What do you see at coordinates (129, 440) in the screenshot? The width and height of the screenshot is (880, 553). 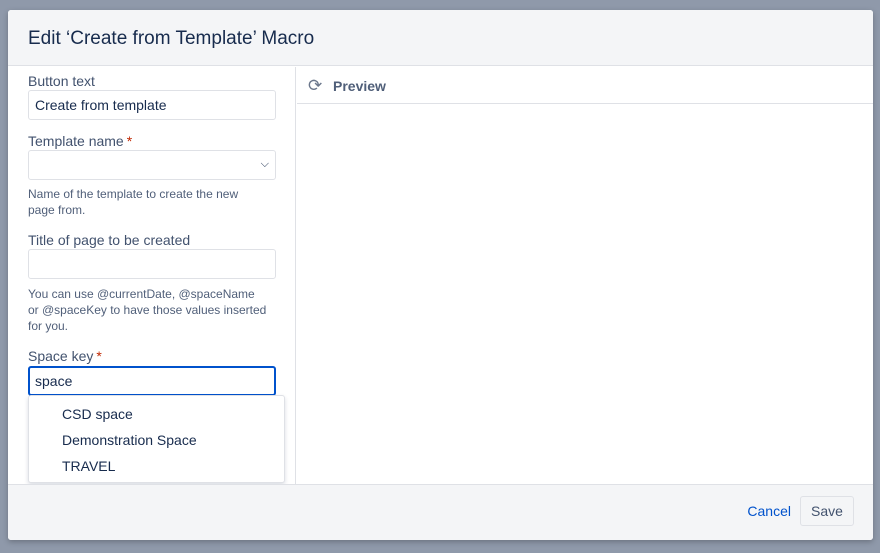 I see `suggestion-item: Demonstration Space` at bounding box center [129, 440].